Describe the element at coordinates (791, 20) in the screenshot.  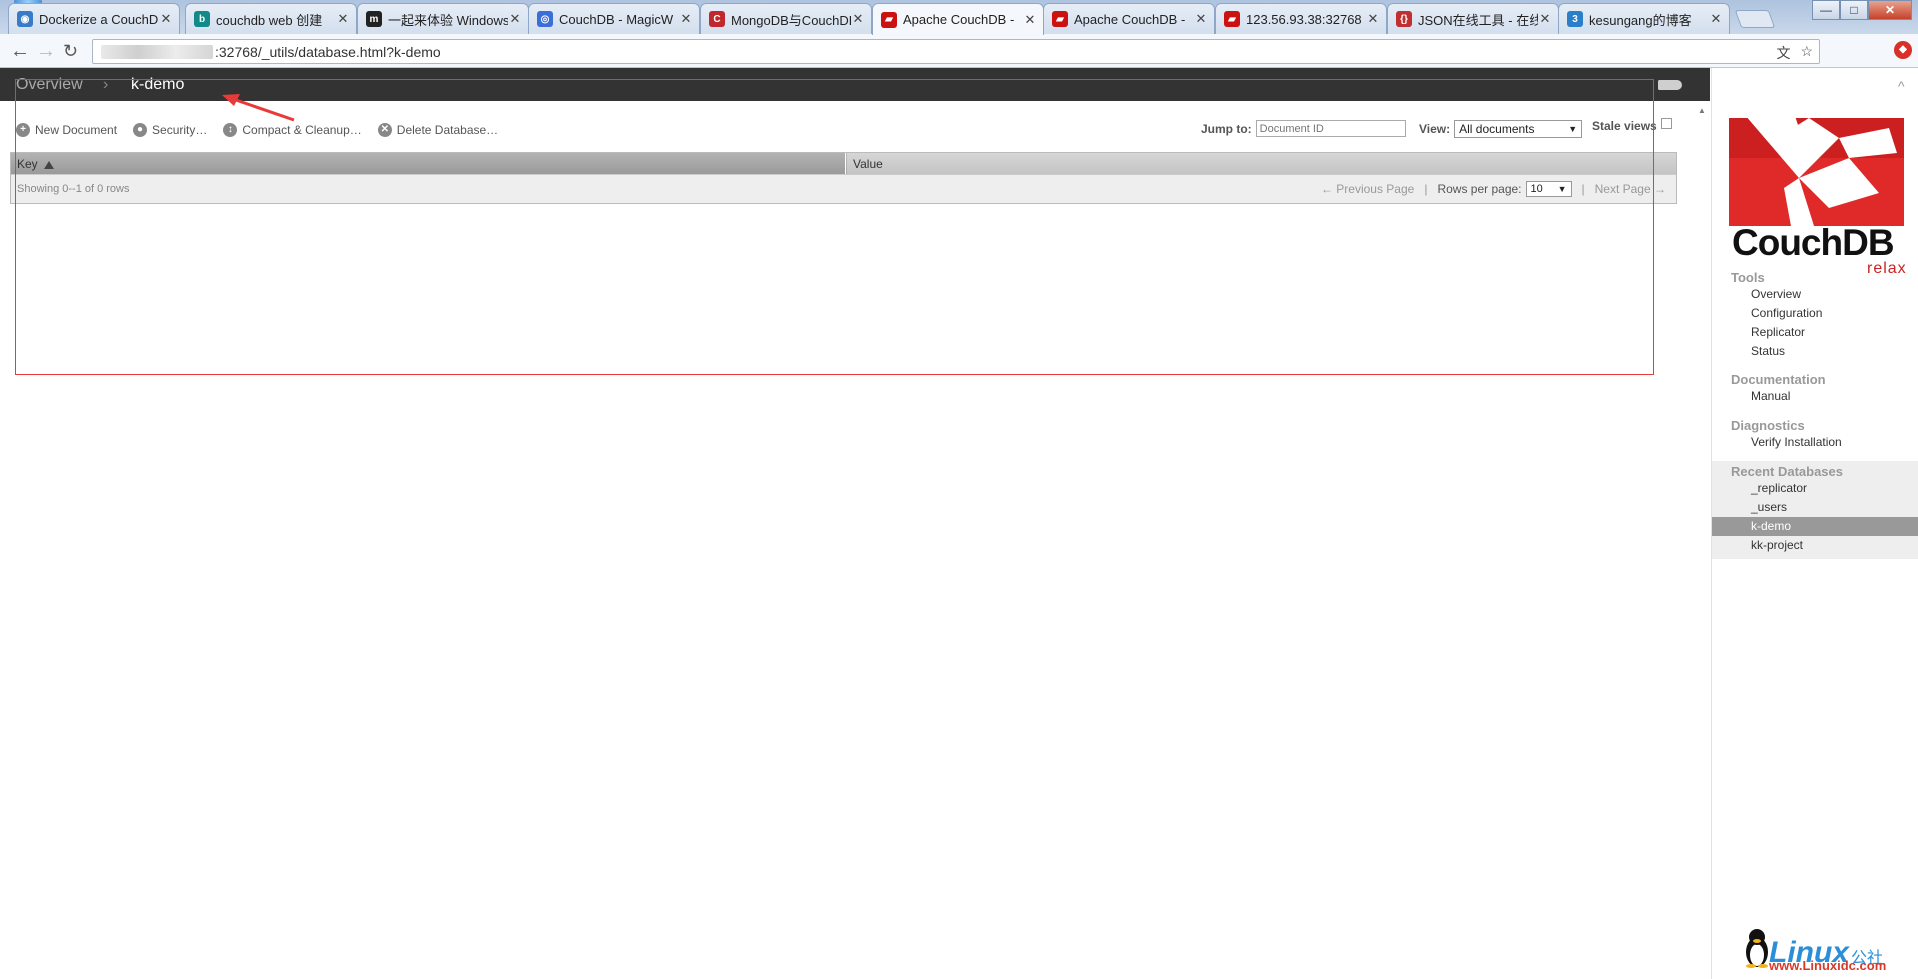
I see `tab-title: MongoDB与CouchDB` at that location.